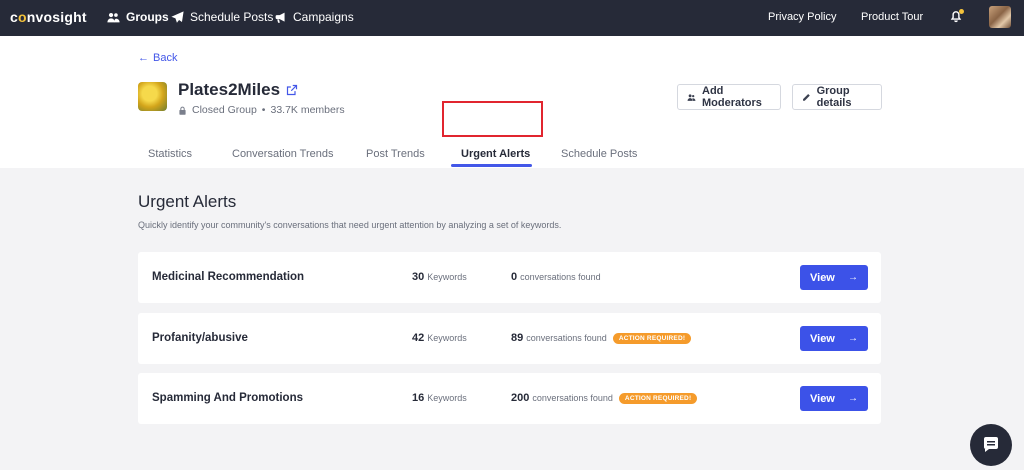 The width and height of the screenshot is (1024, 470). Describe the element at coordinates (113, 17) in the screenshot. I see `groups-icon` at that location.